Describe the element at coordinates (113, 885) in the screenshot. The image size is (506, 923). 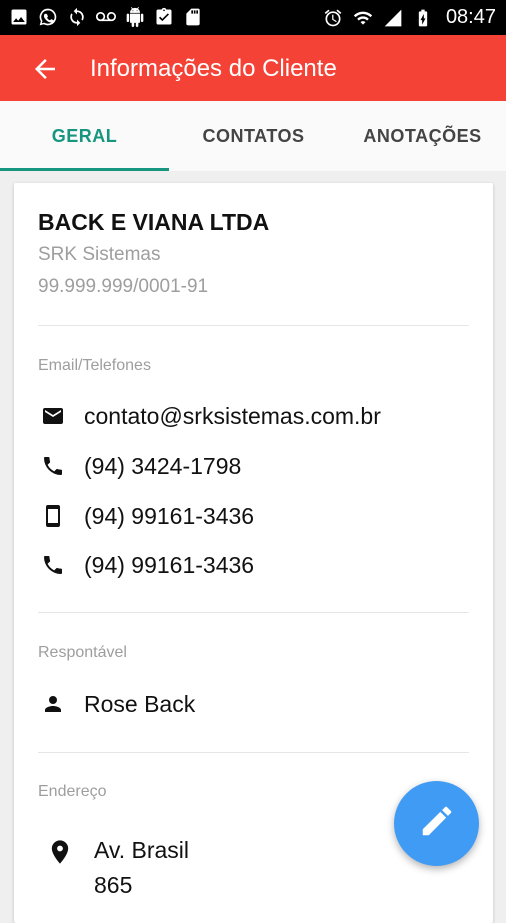
I see `address-line-2: 865` at that location.